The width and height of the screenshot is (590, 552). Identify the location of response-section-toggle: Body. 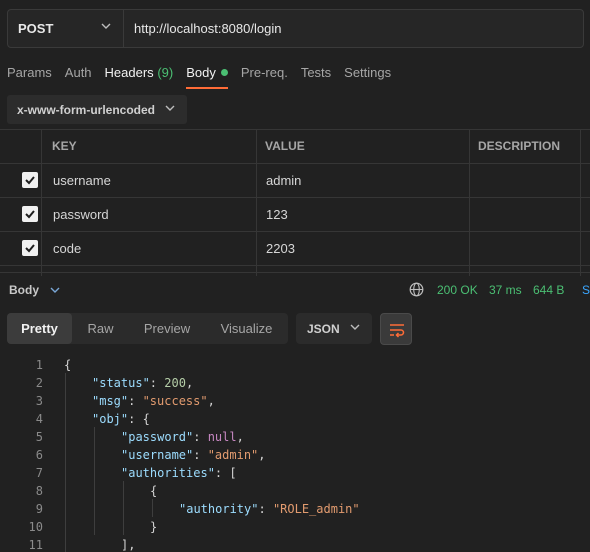
(34, 290).